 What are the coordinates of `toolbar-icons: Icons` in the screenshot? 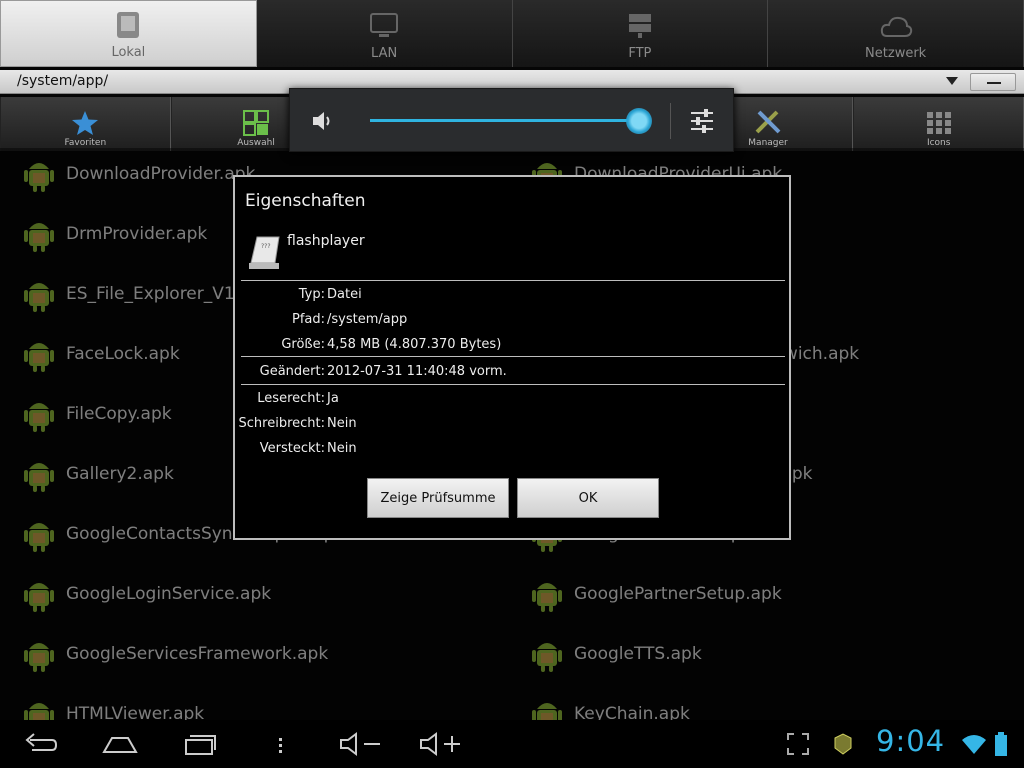 It's located at (938, 124).